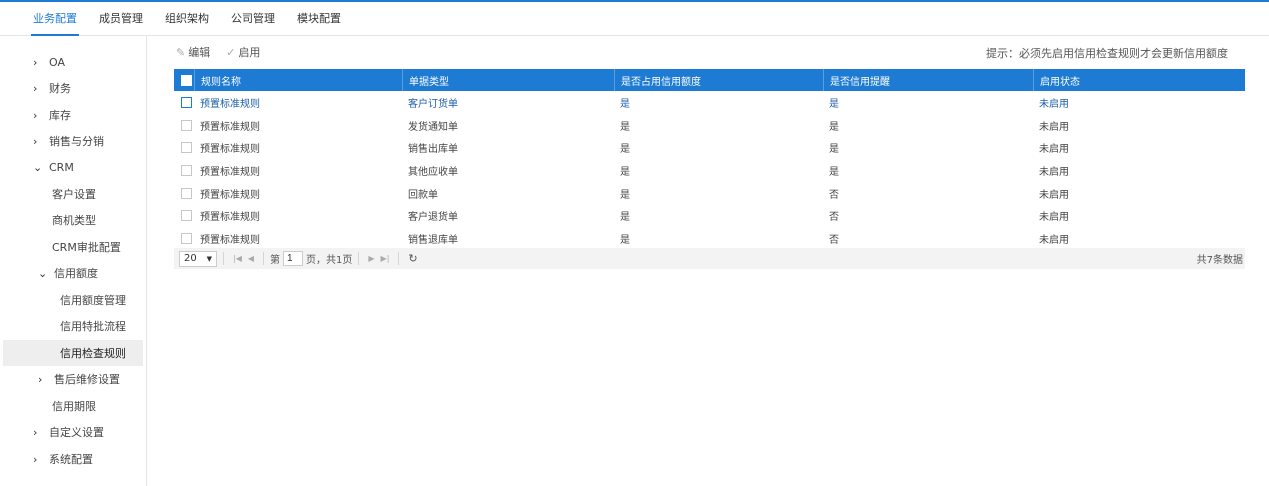 The image size is (1269, 486). What do you see at coordinates (433, 150) in the screenshot?
I see `cell-document-type: 销售出库单` at bounding box center [433, 150].